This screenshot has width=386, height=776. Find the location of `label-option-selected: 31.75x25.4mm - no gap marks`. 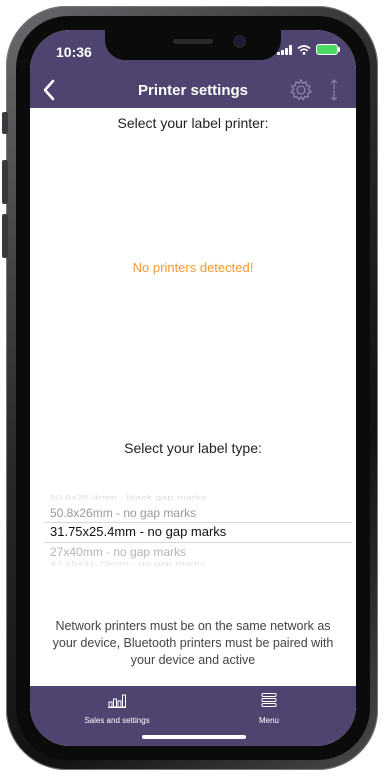

label-option-selected: 31.75x25.4mm - no gap marks is located at coordinates (138, 531).